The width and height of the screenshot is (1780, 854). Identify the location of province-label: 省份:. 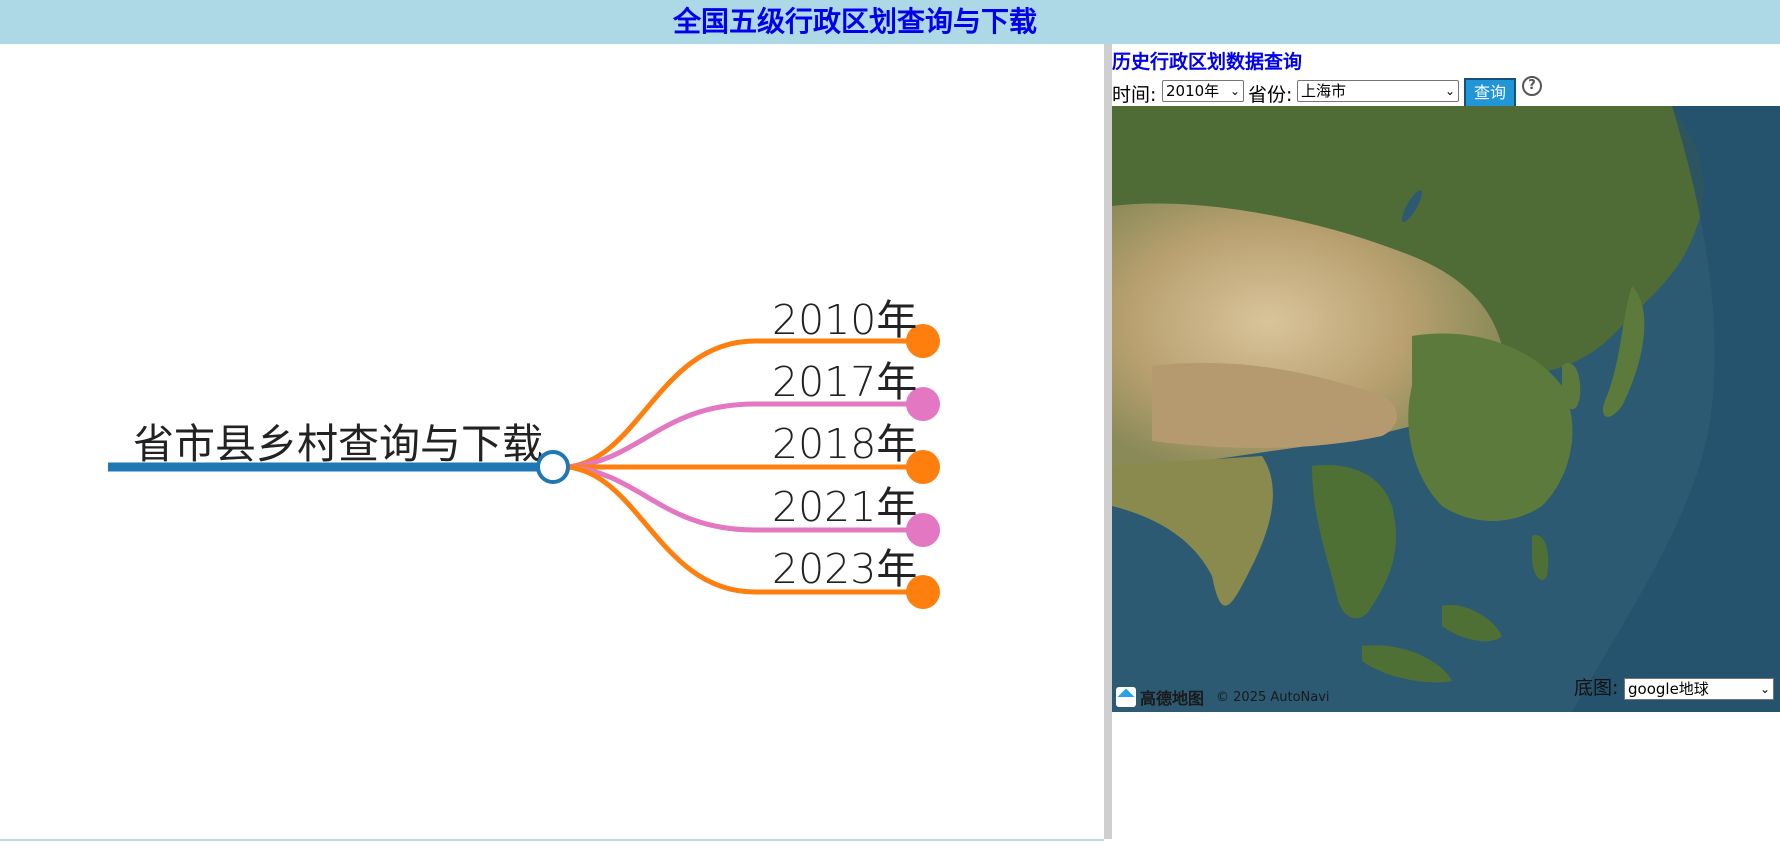
(1270, 95).